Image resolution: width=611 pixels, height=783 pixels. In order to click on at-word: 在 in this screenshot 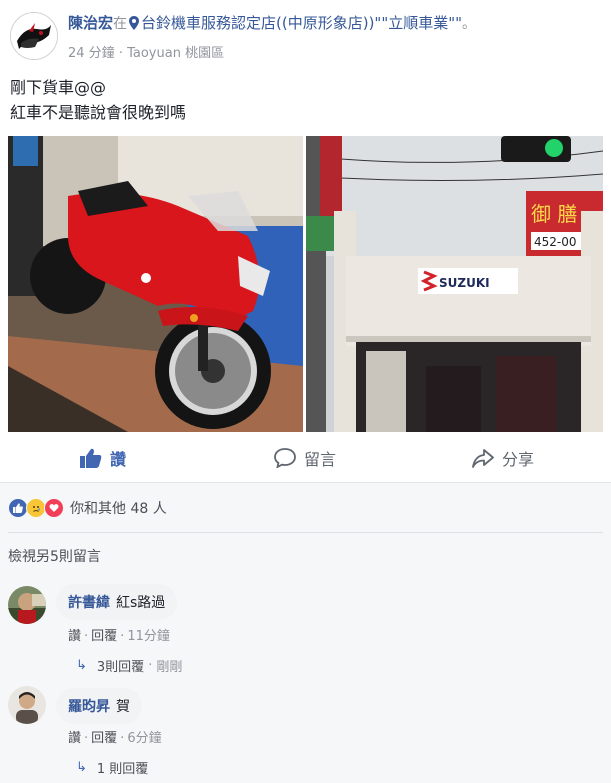, I will do `click(120, 24)`.